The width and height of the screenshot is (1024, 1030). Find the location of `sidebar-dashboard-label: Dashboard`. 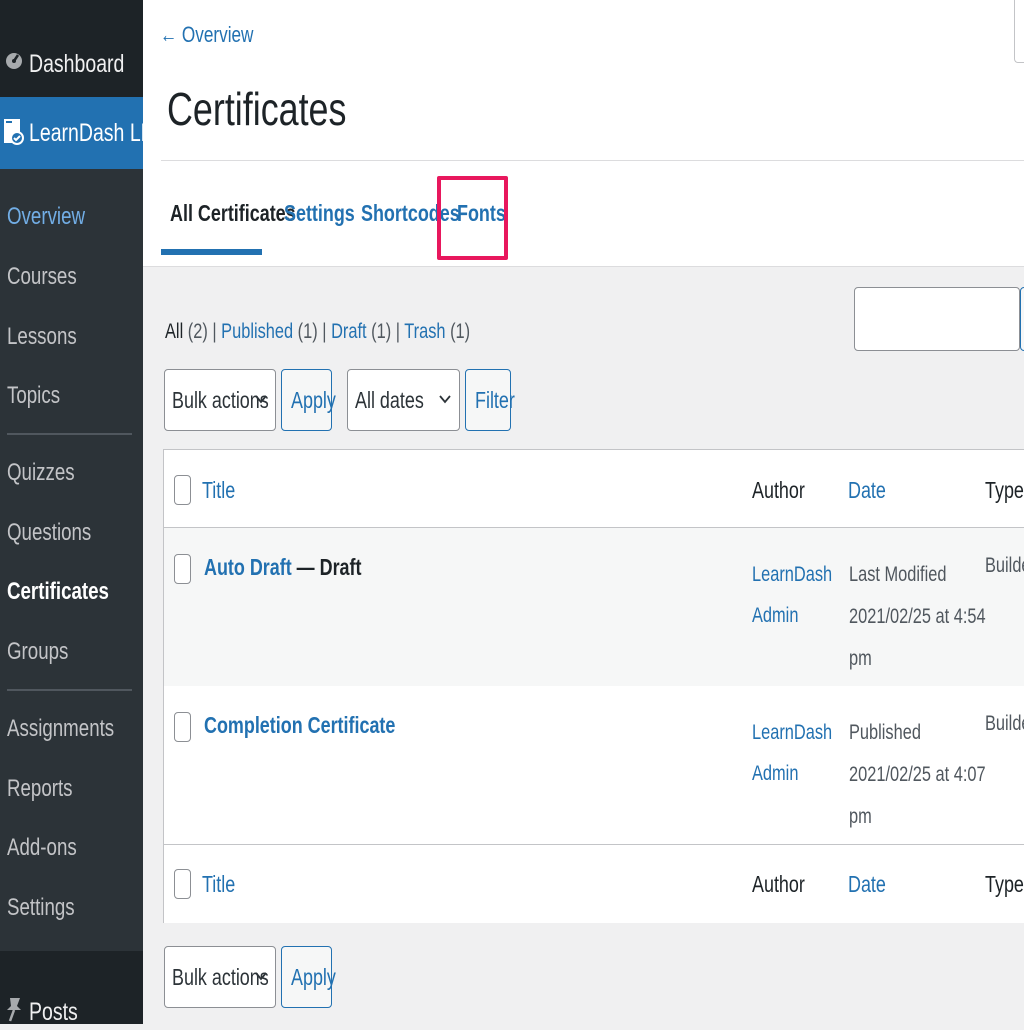

sidebar-dashboard-label: Dashboard is located at coordinates (77, 64).